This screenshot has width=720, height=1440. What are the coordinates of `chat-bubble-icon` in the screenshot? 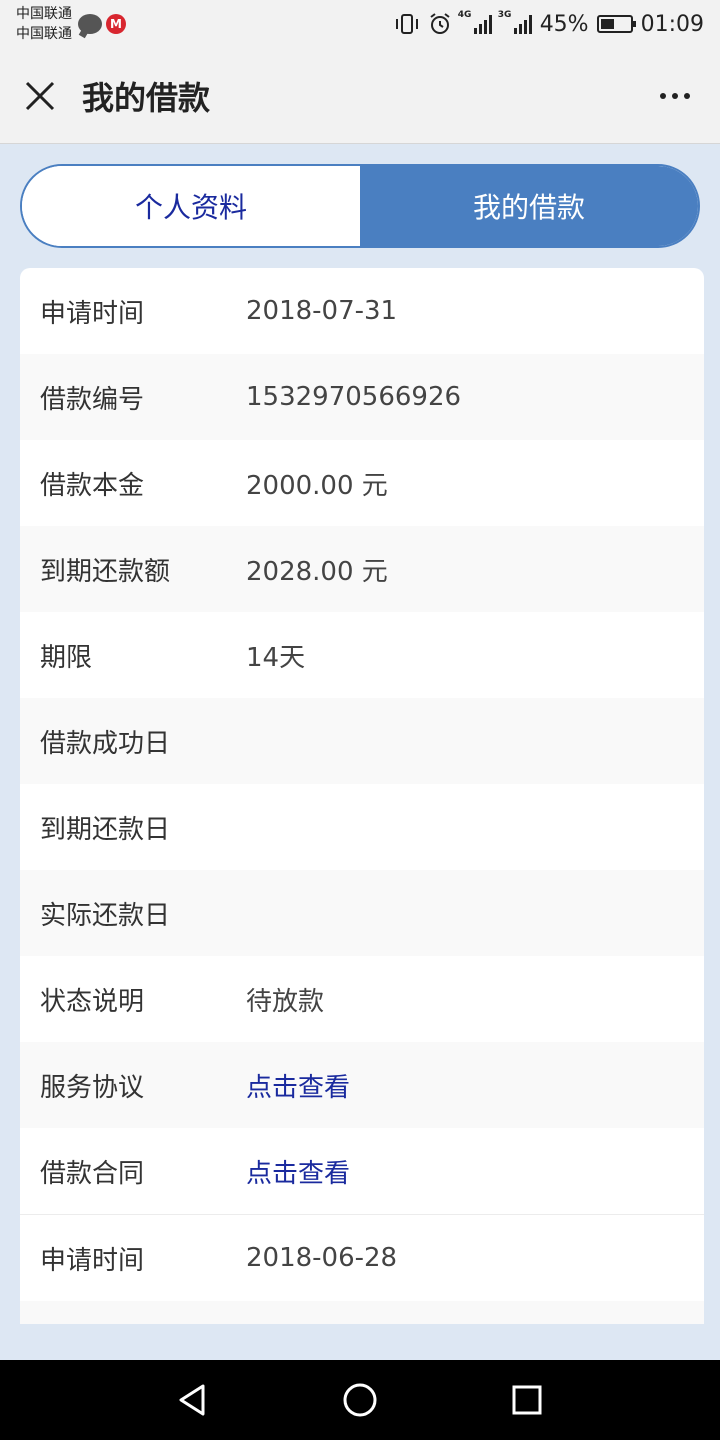 It's located at (90, 24).